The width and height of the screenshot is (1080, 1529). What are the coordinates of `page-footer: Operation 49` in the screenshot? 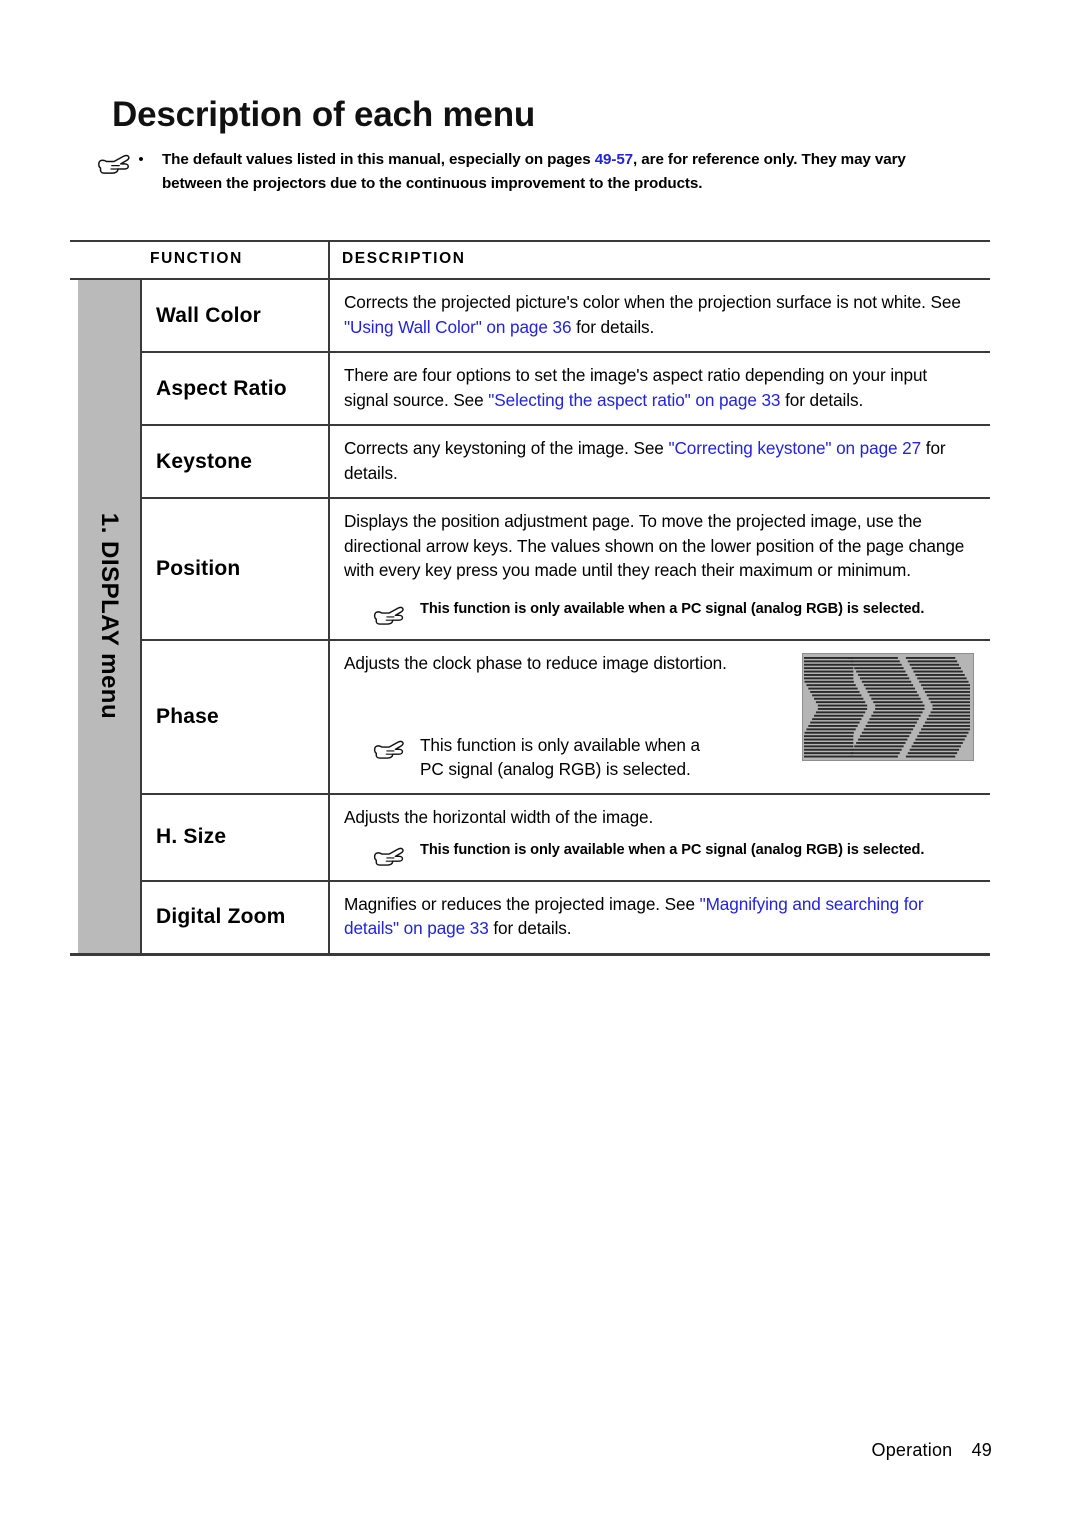 It's located at (932, 1450).